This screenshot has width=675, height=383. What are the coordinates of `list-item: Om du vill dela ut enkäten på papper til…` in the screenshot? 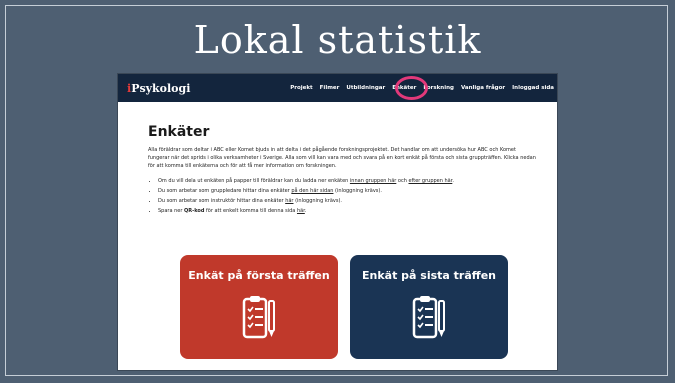 It's located at (348, 181).